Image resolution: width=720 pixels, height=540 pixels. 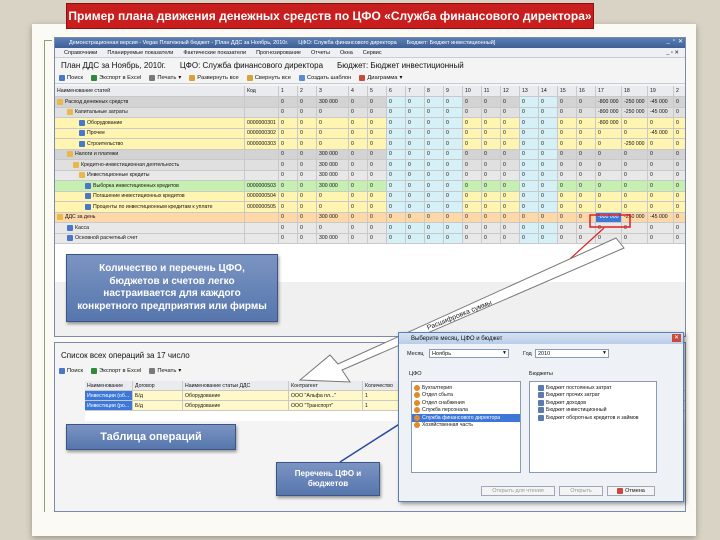 What do you see at coordinates (573, 395) in the screenshot?
I see `budget-name: Бюджет прочих затрат` at bounding box center [573, 395].